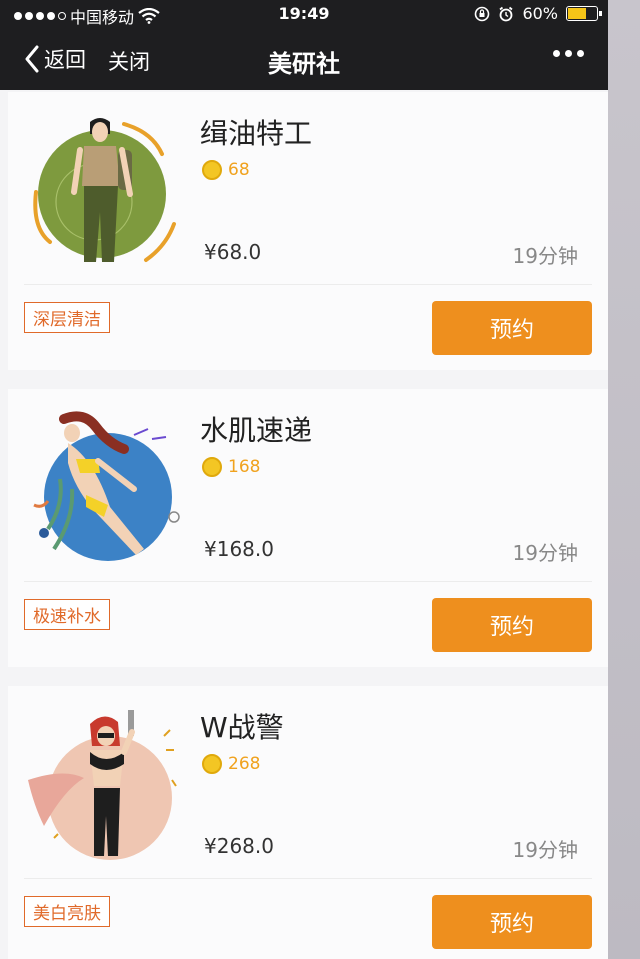 This screenshot has height=959, width=640. Describe the element at coordinates (67, 614) in the screenshot. I see `category-tag: 极速补水` at that location.